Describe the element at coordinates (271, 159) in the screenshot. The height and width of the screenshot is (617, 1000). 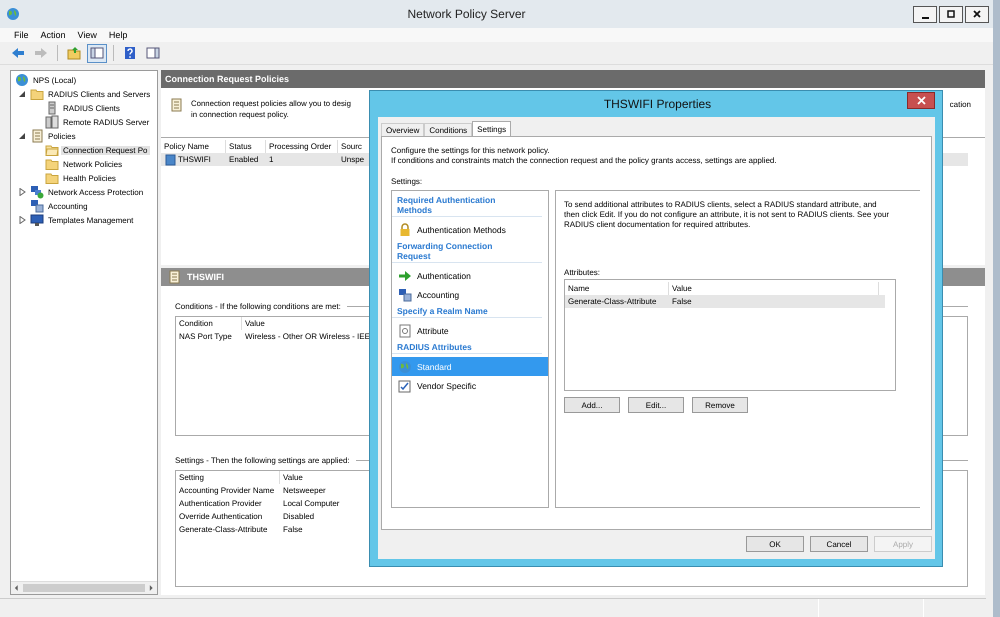
I see `table-cell: 1` at that location.